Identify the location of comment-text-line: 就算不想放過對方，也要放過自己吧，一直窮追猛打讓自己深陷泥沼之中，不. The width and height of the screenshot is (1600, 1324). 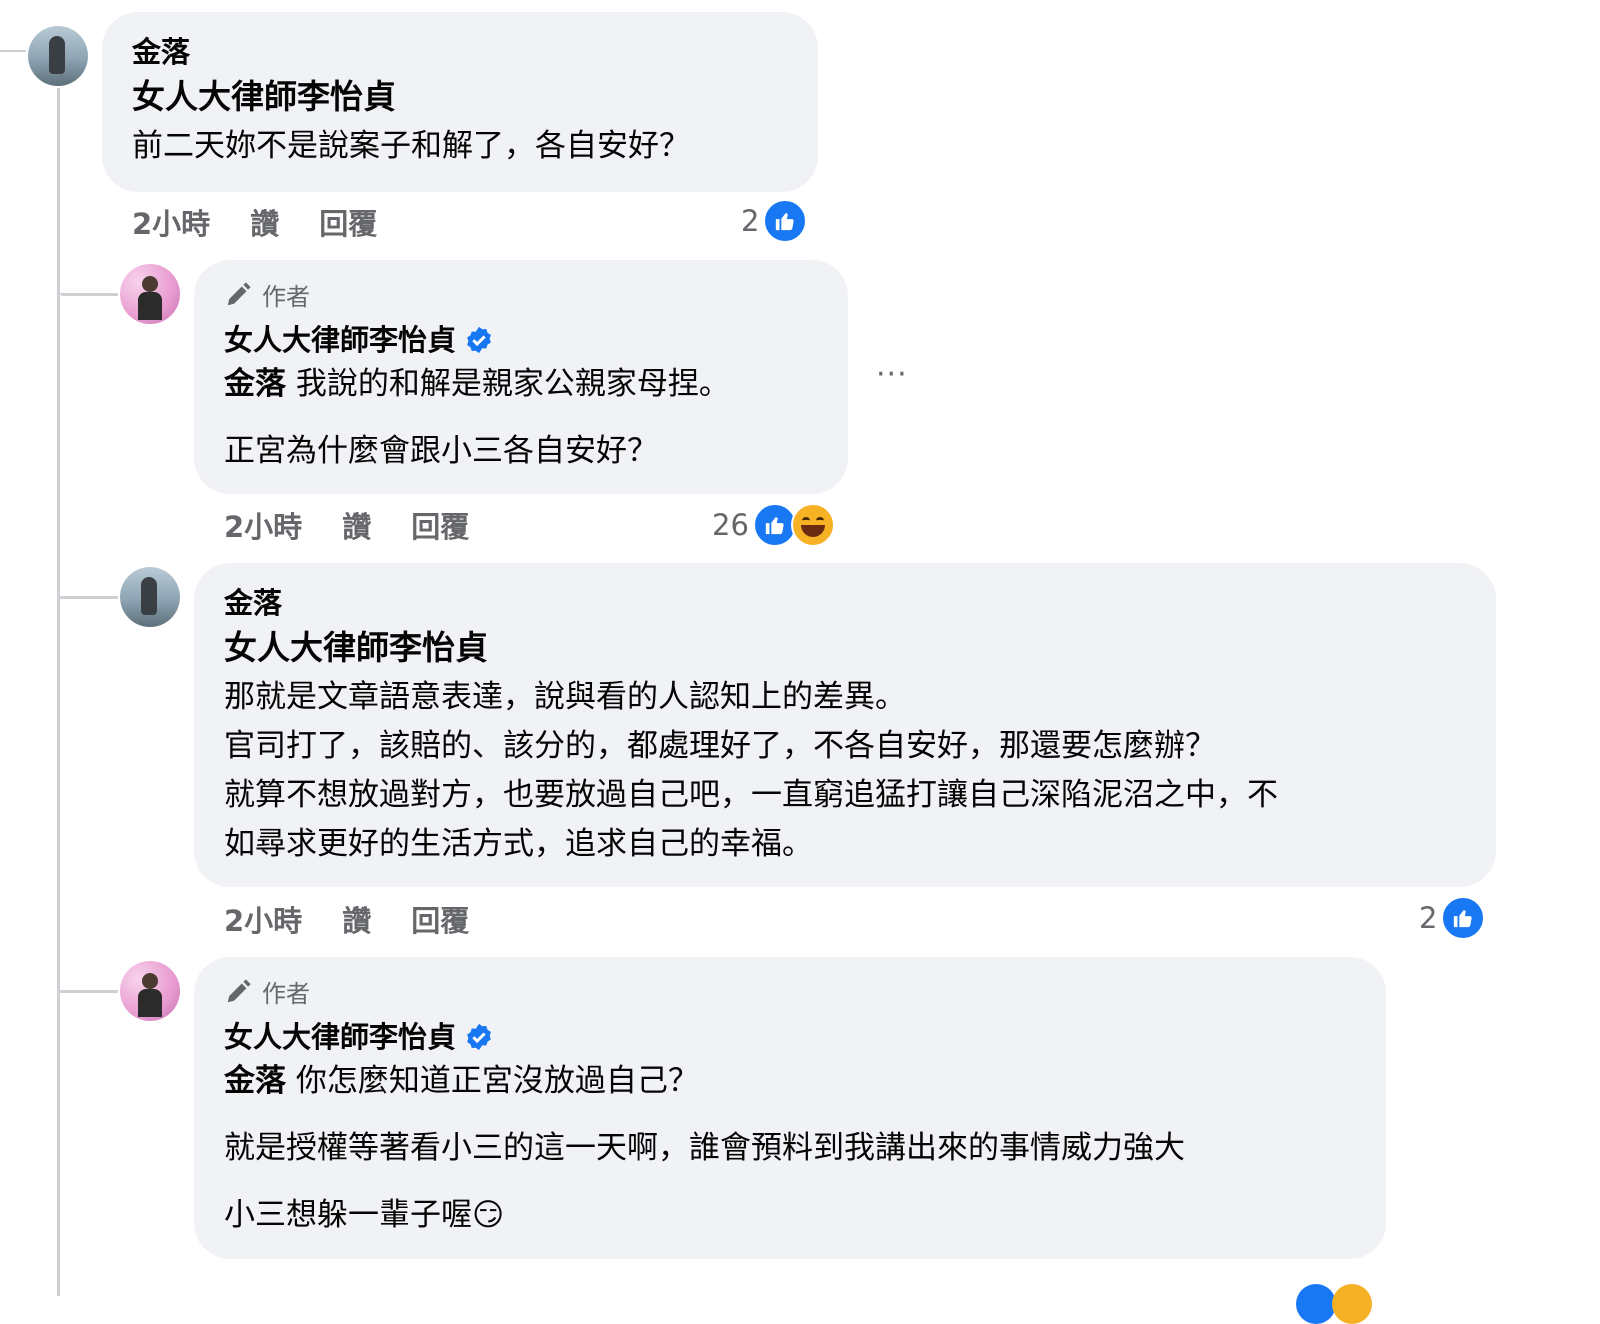
(751, 795).